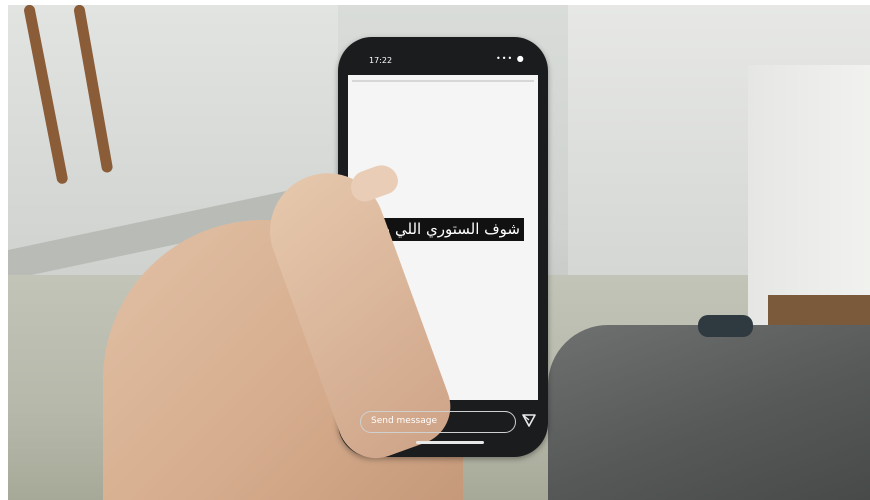 The width and height of the screenshot is (870, 500). What do you see at coordinates (529, 420) in the screenshot?
I see `send-icon` at bounding box center [529, 420].